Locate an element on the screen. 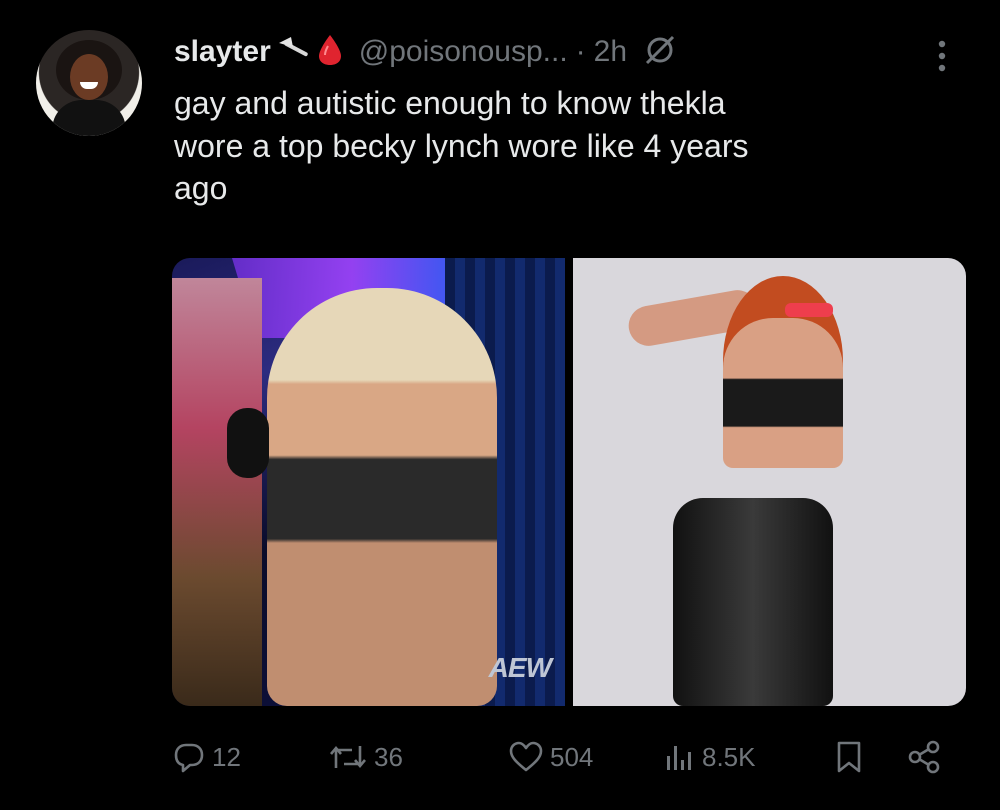  like-count: 504 is located at coordinates (572, 756).